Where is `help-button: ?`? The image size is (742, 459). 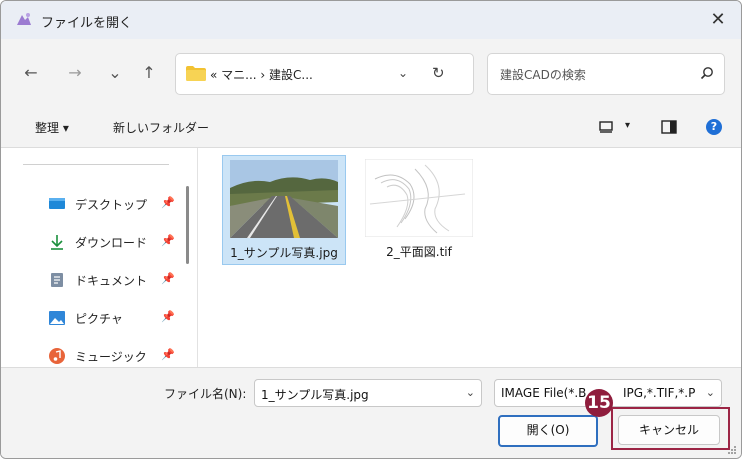
help-button: ? is located at coordinates (714, 127).